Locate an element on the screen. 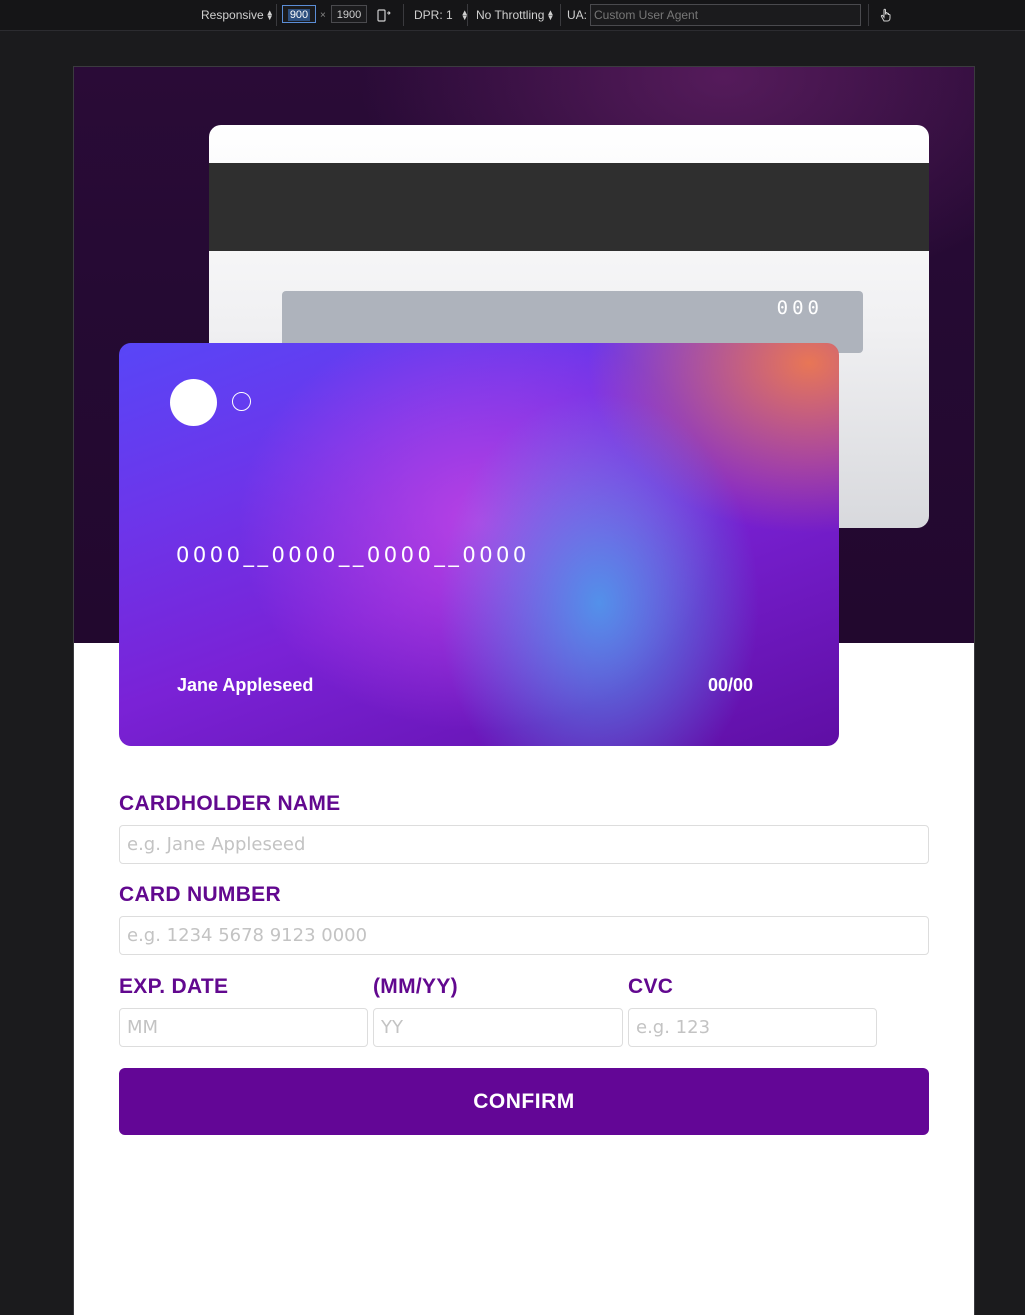 This screenshot has width=1025, height=1315. card-cvc: 000 is located at coordinates (799, 308).